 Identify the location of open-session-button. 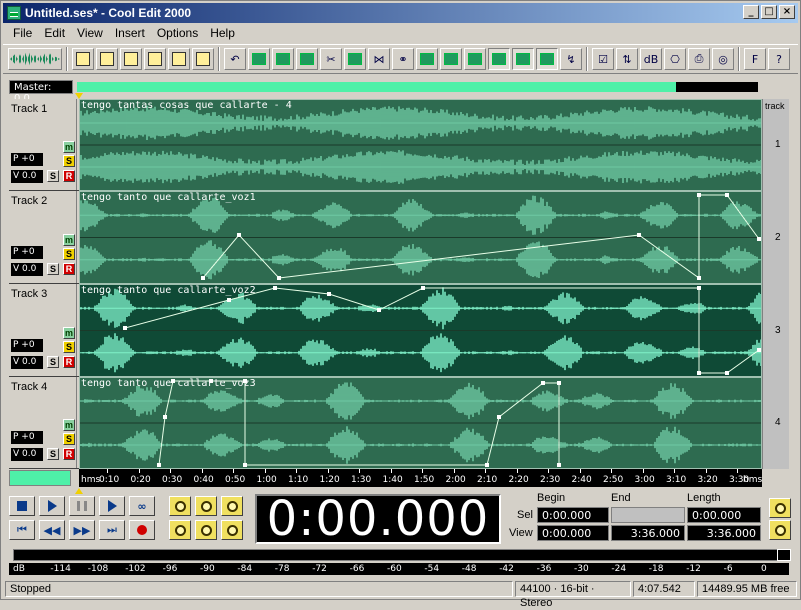
(131, 59).